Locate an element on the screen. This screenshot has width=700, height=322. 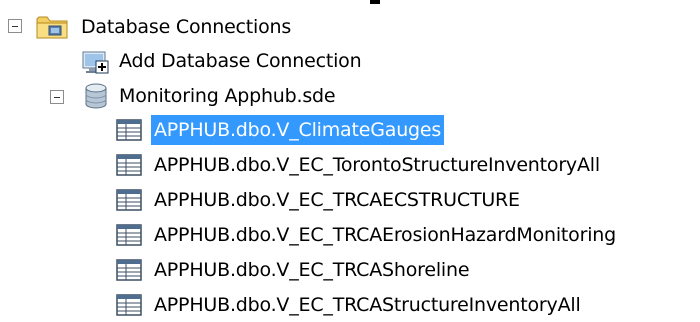
database-cylinder-icon is located at coordinates (96, 96).